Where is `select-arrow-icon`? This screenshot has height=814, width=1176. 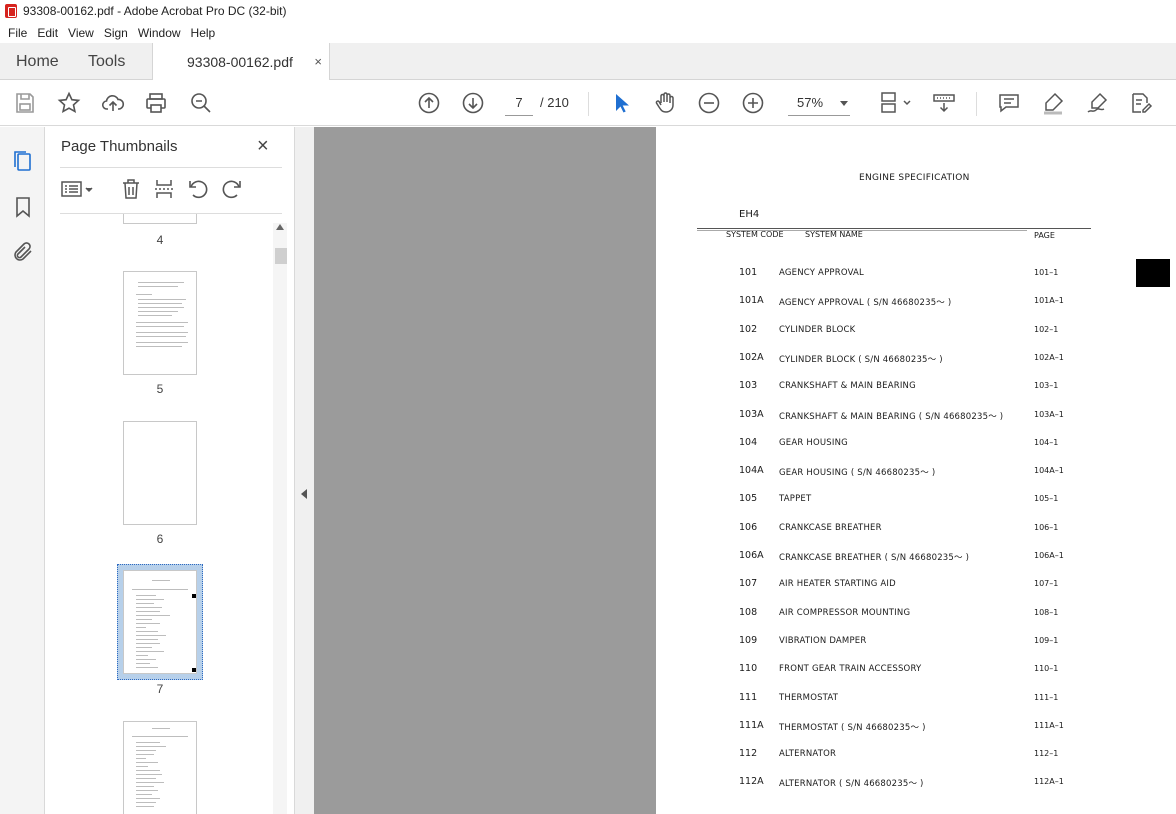 select-arrow-icon is located at coordinates (621, 103).